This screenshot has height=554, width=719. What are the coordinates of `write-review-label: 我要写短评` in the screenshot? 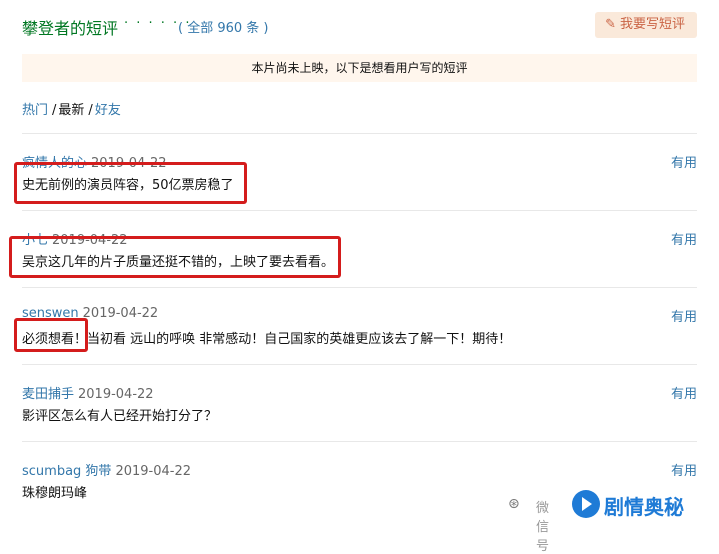 It's located at (652, 24).